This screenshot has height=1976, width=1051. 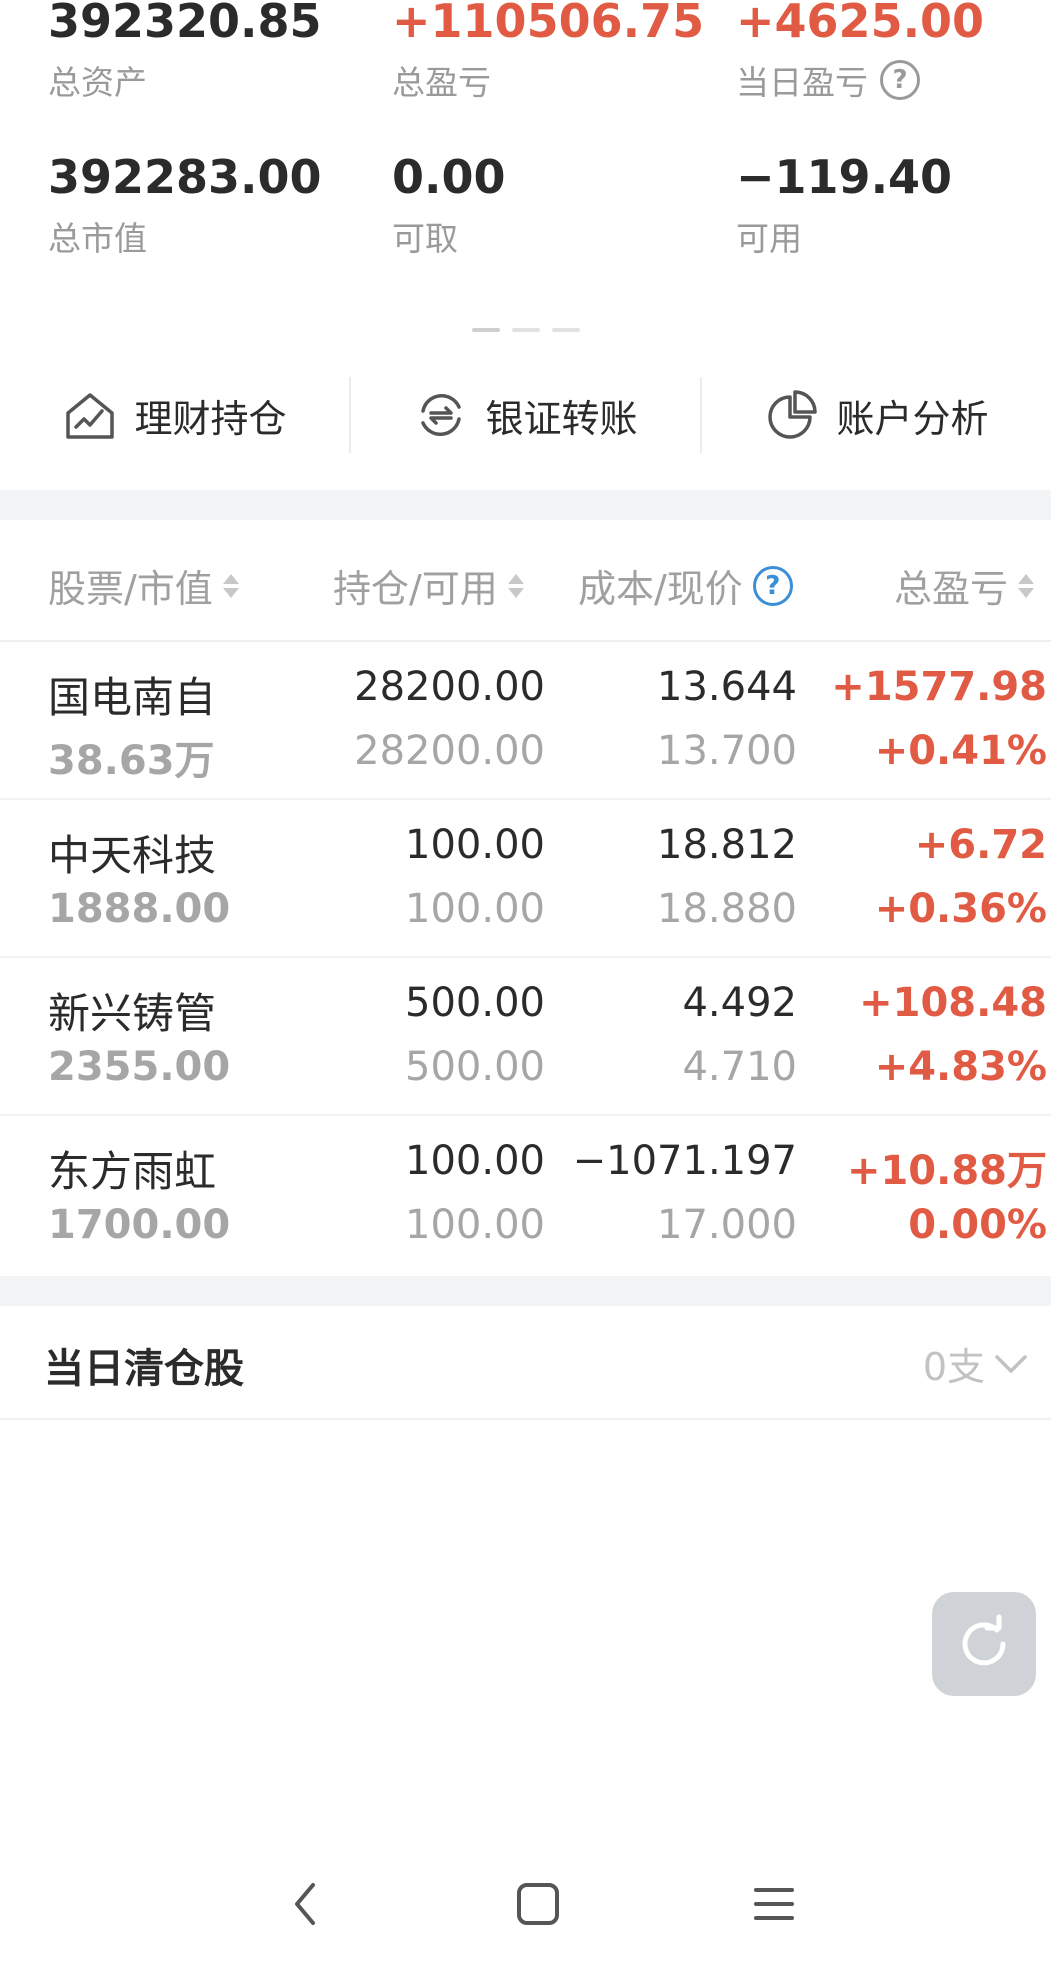 I want to click on current-price: 4.710, so click(x=739, y=1067).